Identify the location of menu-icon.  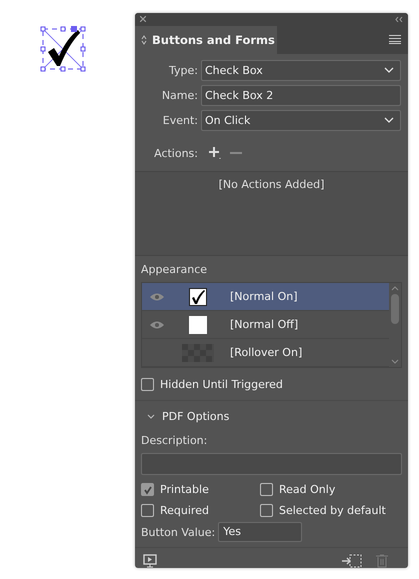
(395, 39).